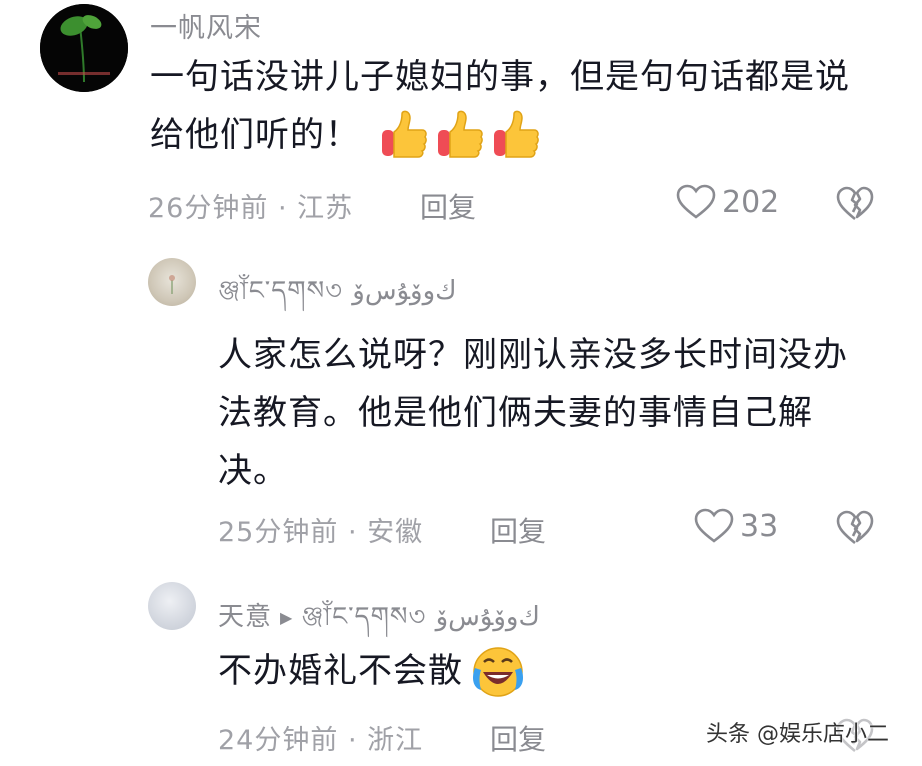 Image resolution: width=922 pixels, height=766 pixels. I want to click on reply-arrow-icon: ▶, so click(287, 617).